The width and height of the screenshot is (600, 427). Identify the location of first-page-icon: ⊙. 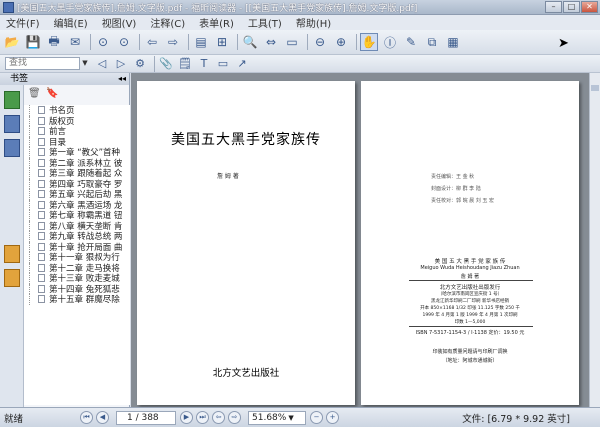
(103, 42).